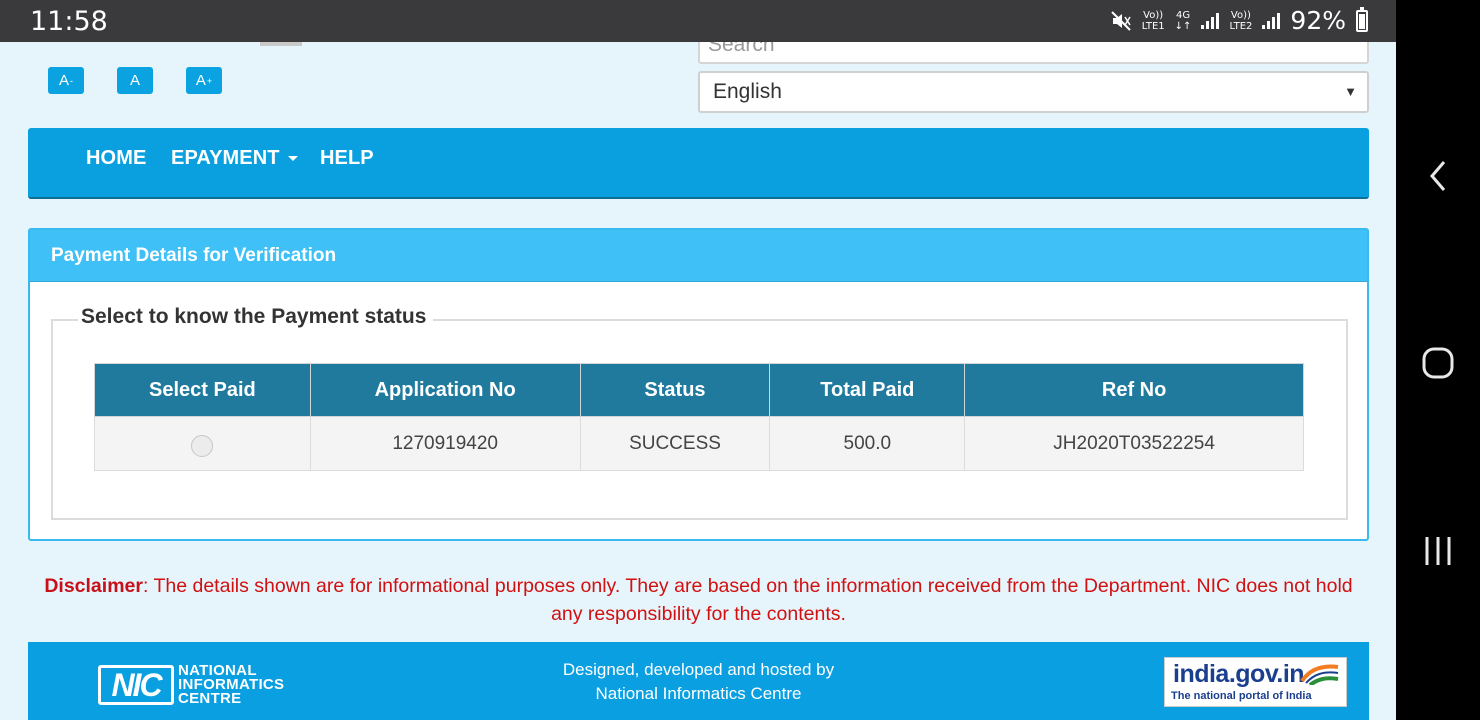 Image resolution: width=1480 pixels, height=720 pixels. I want to click on column-header: Application No, so click(445, 390).